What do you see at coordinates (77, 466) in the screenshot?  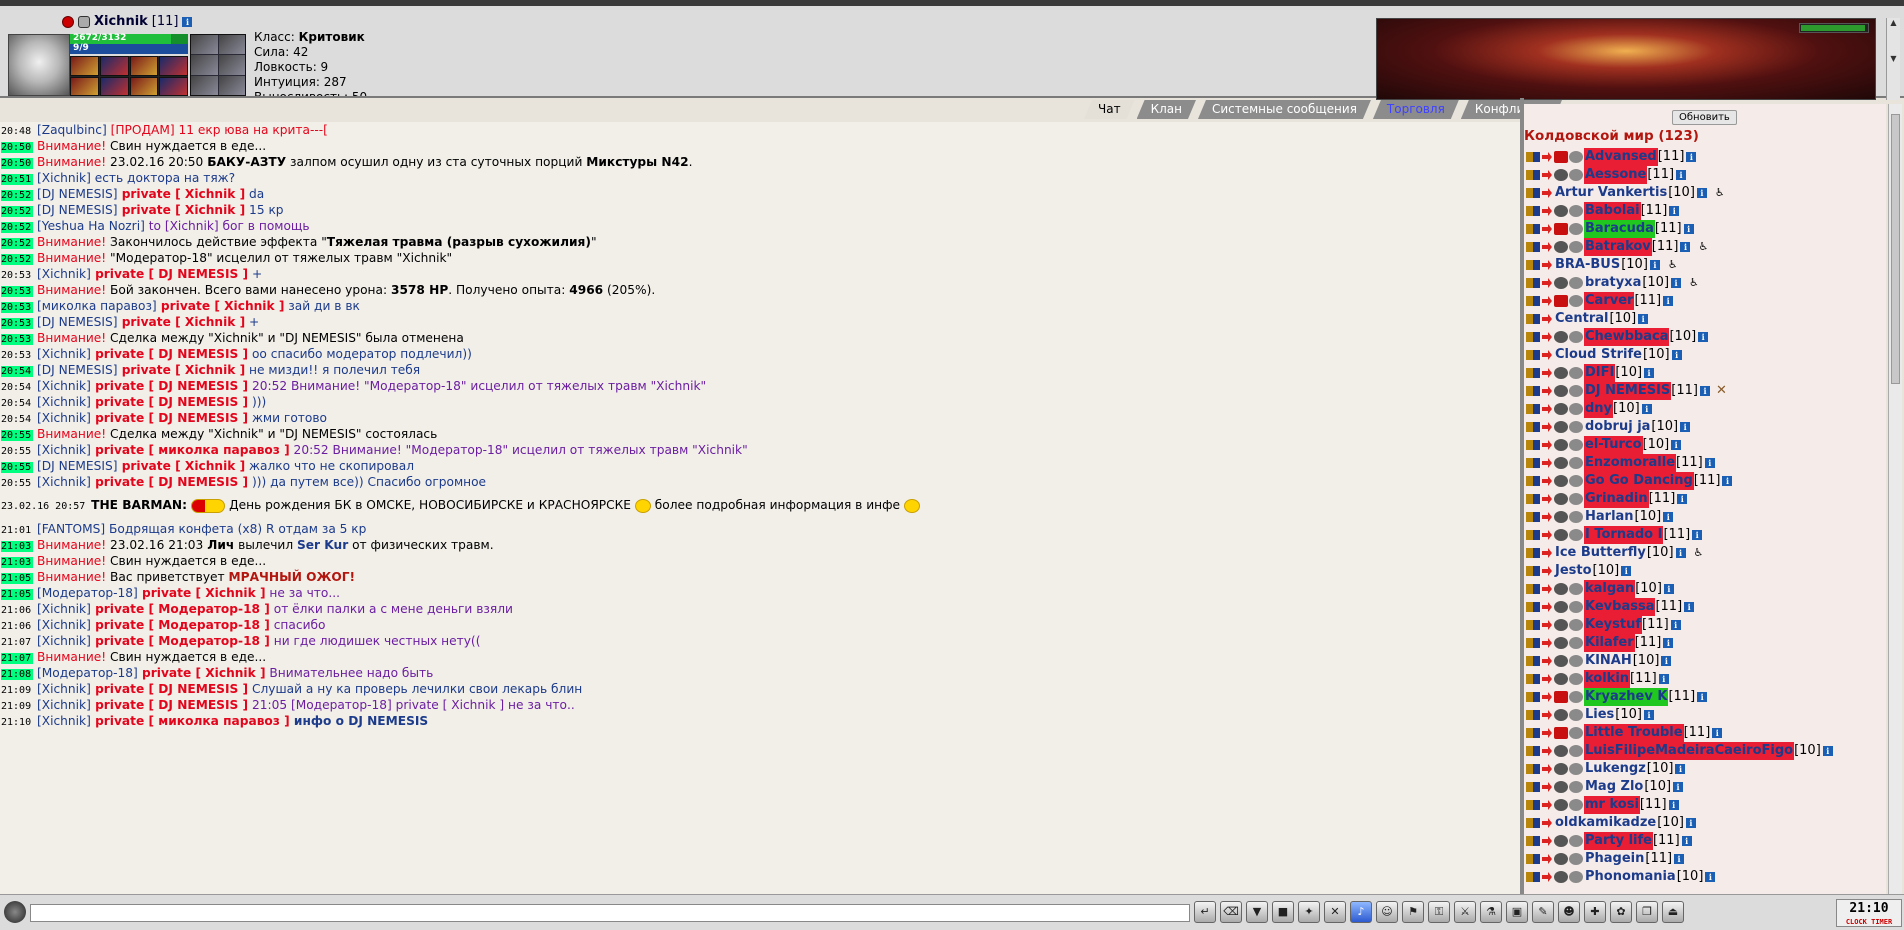 I see `chat-nick: [DJ NEMESIS]` at bounding box center [77, 466].